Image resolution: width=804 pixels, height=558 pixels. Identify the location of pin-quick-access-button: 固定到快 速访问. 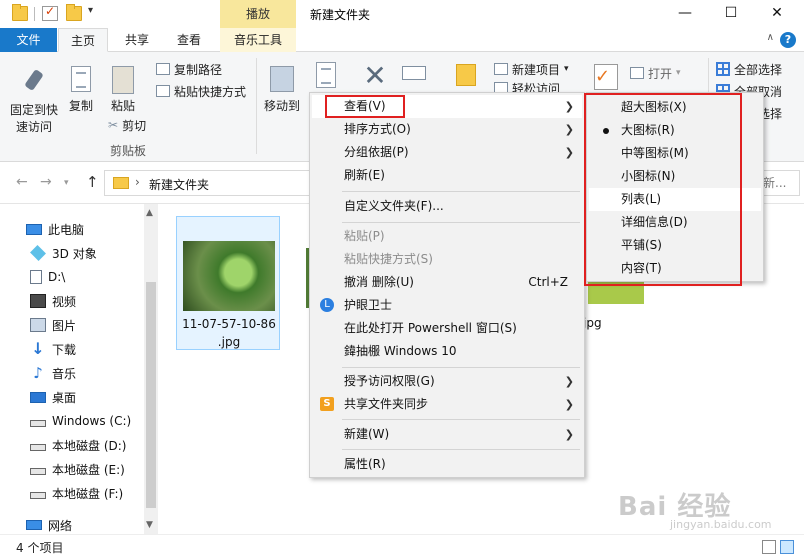
(34, 101).